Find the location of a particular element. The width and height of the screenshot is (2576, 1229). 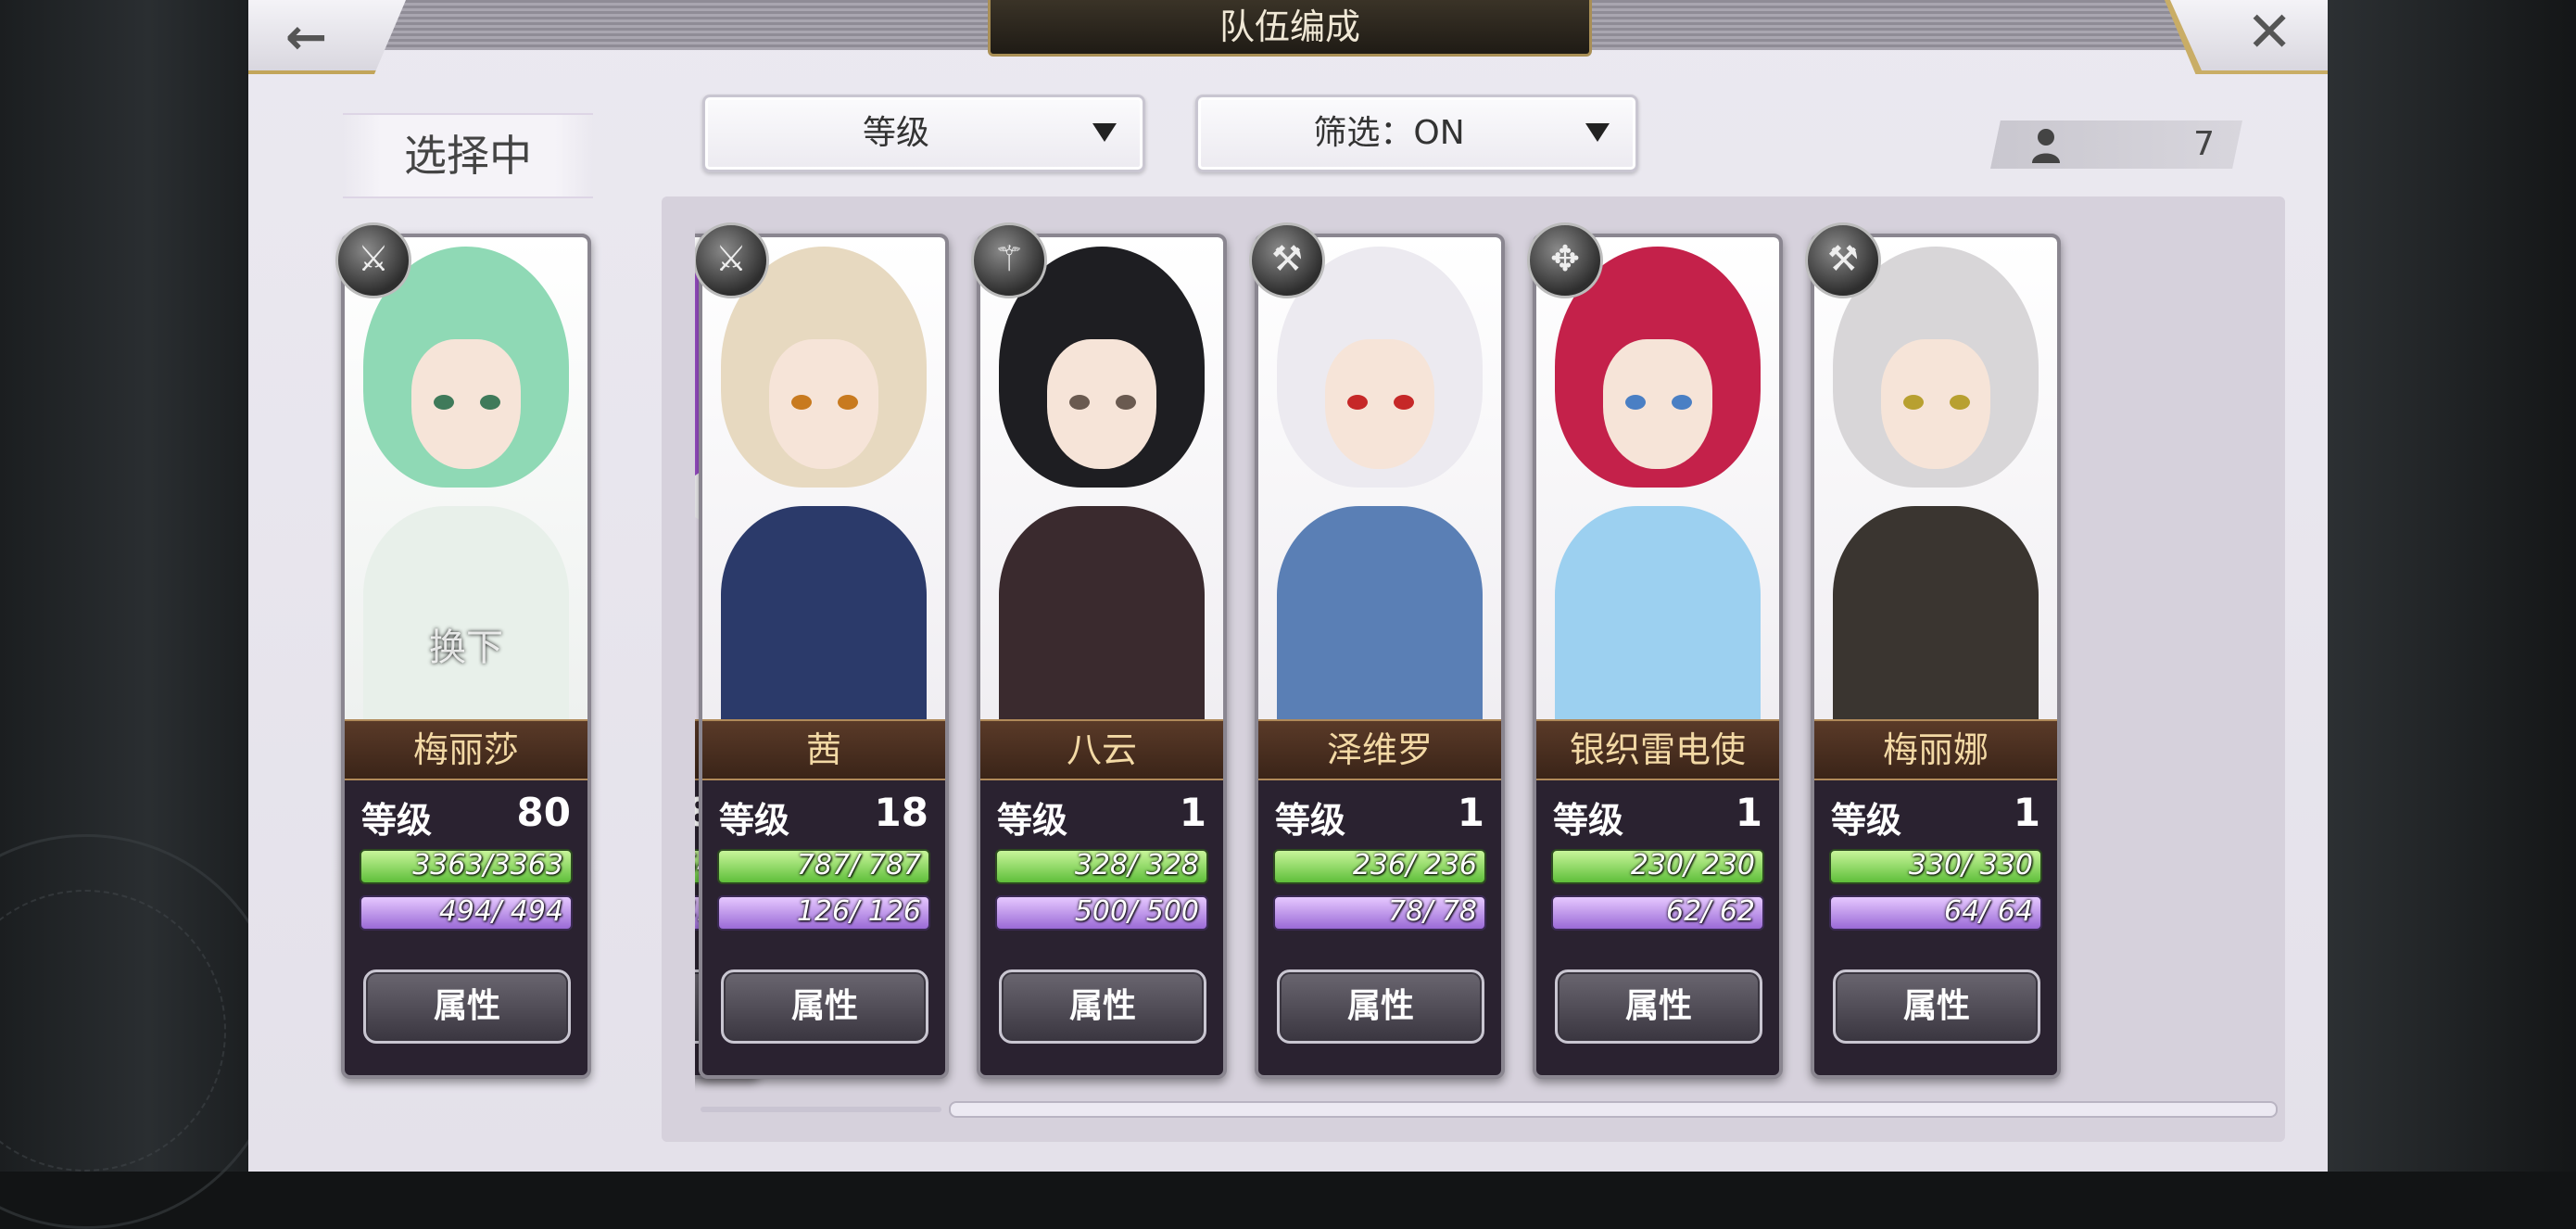

character-name-bar: 茜 is located at coordinates (824, 749).